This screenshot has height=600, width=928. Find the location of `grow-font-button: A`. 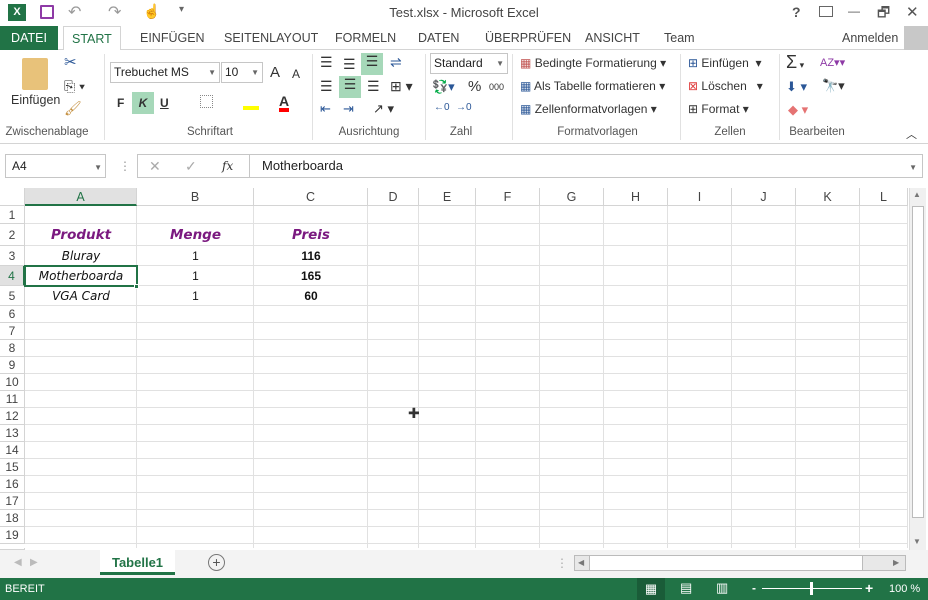

grow-font-button: A is located at coordinates (275, 72).